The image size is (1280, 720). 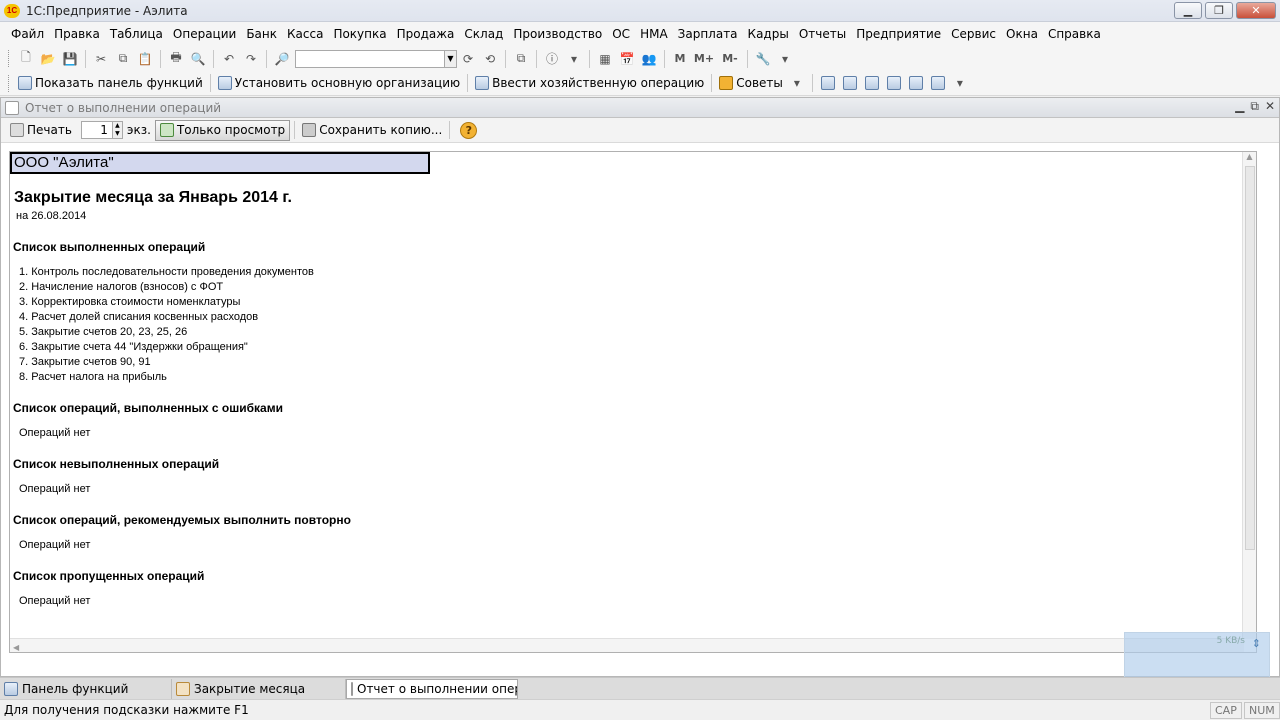 What do you see at coordinates (557, 34) in the screenshot?
I see `menu-production: Производство` at bounding box center [557, 34].